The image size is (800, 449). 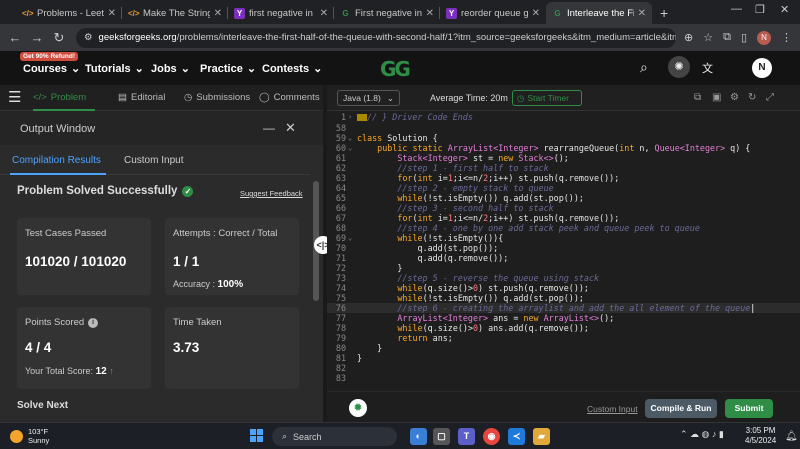 I want to click on tab-comments: ◯ Comments, so click(x=289, y=97).